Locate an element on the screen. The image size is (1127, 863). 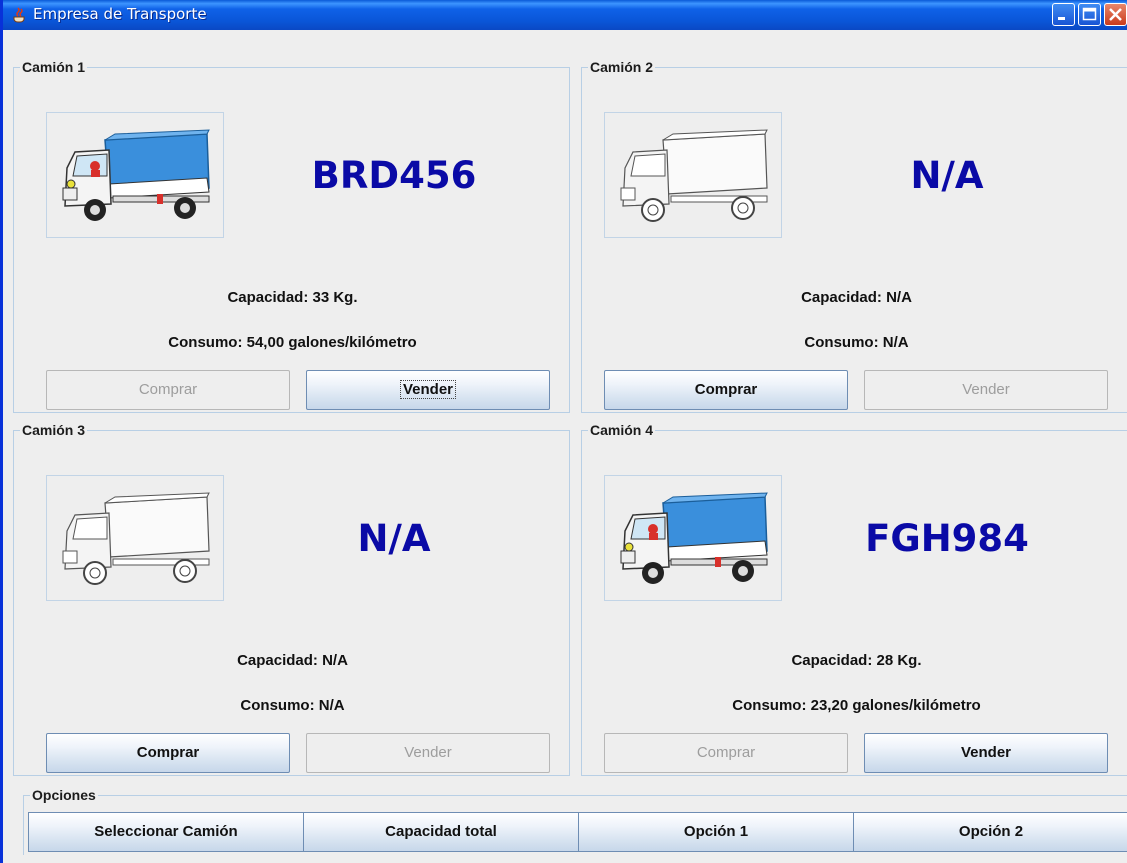
close-icon is located at coordinates (1115, 14).